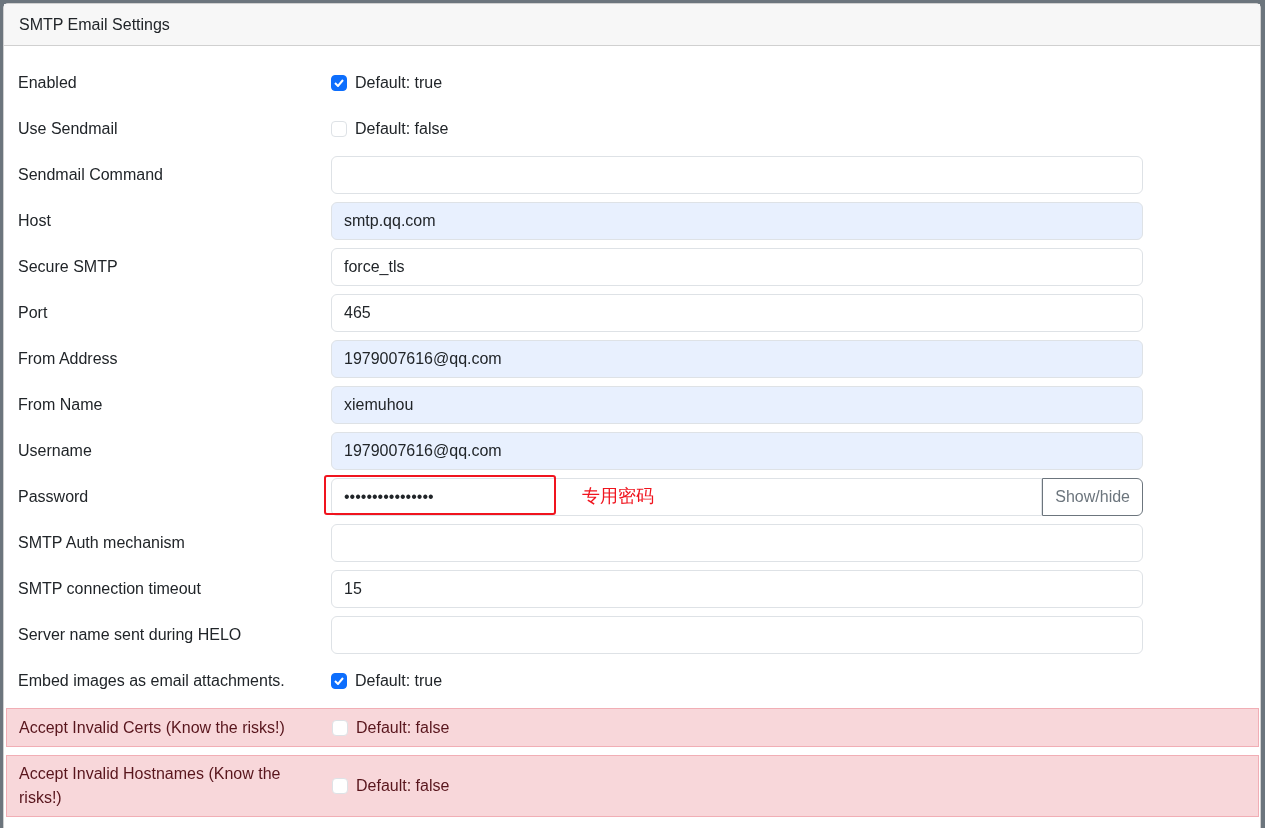 The image size is (1265, 828). What do you see at coordinates (130, 635) in the screenshot?
I see `field-label: Server name sent during HELO` at bounding box center [130, 635].